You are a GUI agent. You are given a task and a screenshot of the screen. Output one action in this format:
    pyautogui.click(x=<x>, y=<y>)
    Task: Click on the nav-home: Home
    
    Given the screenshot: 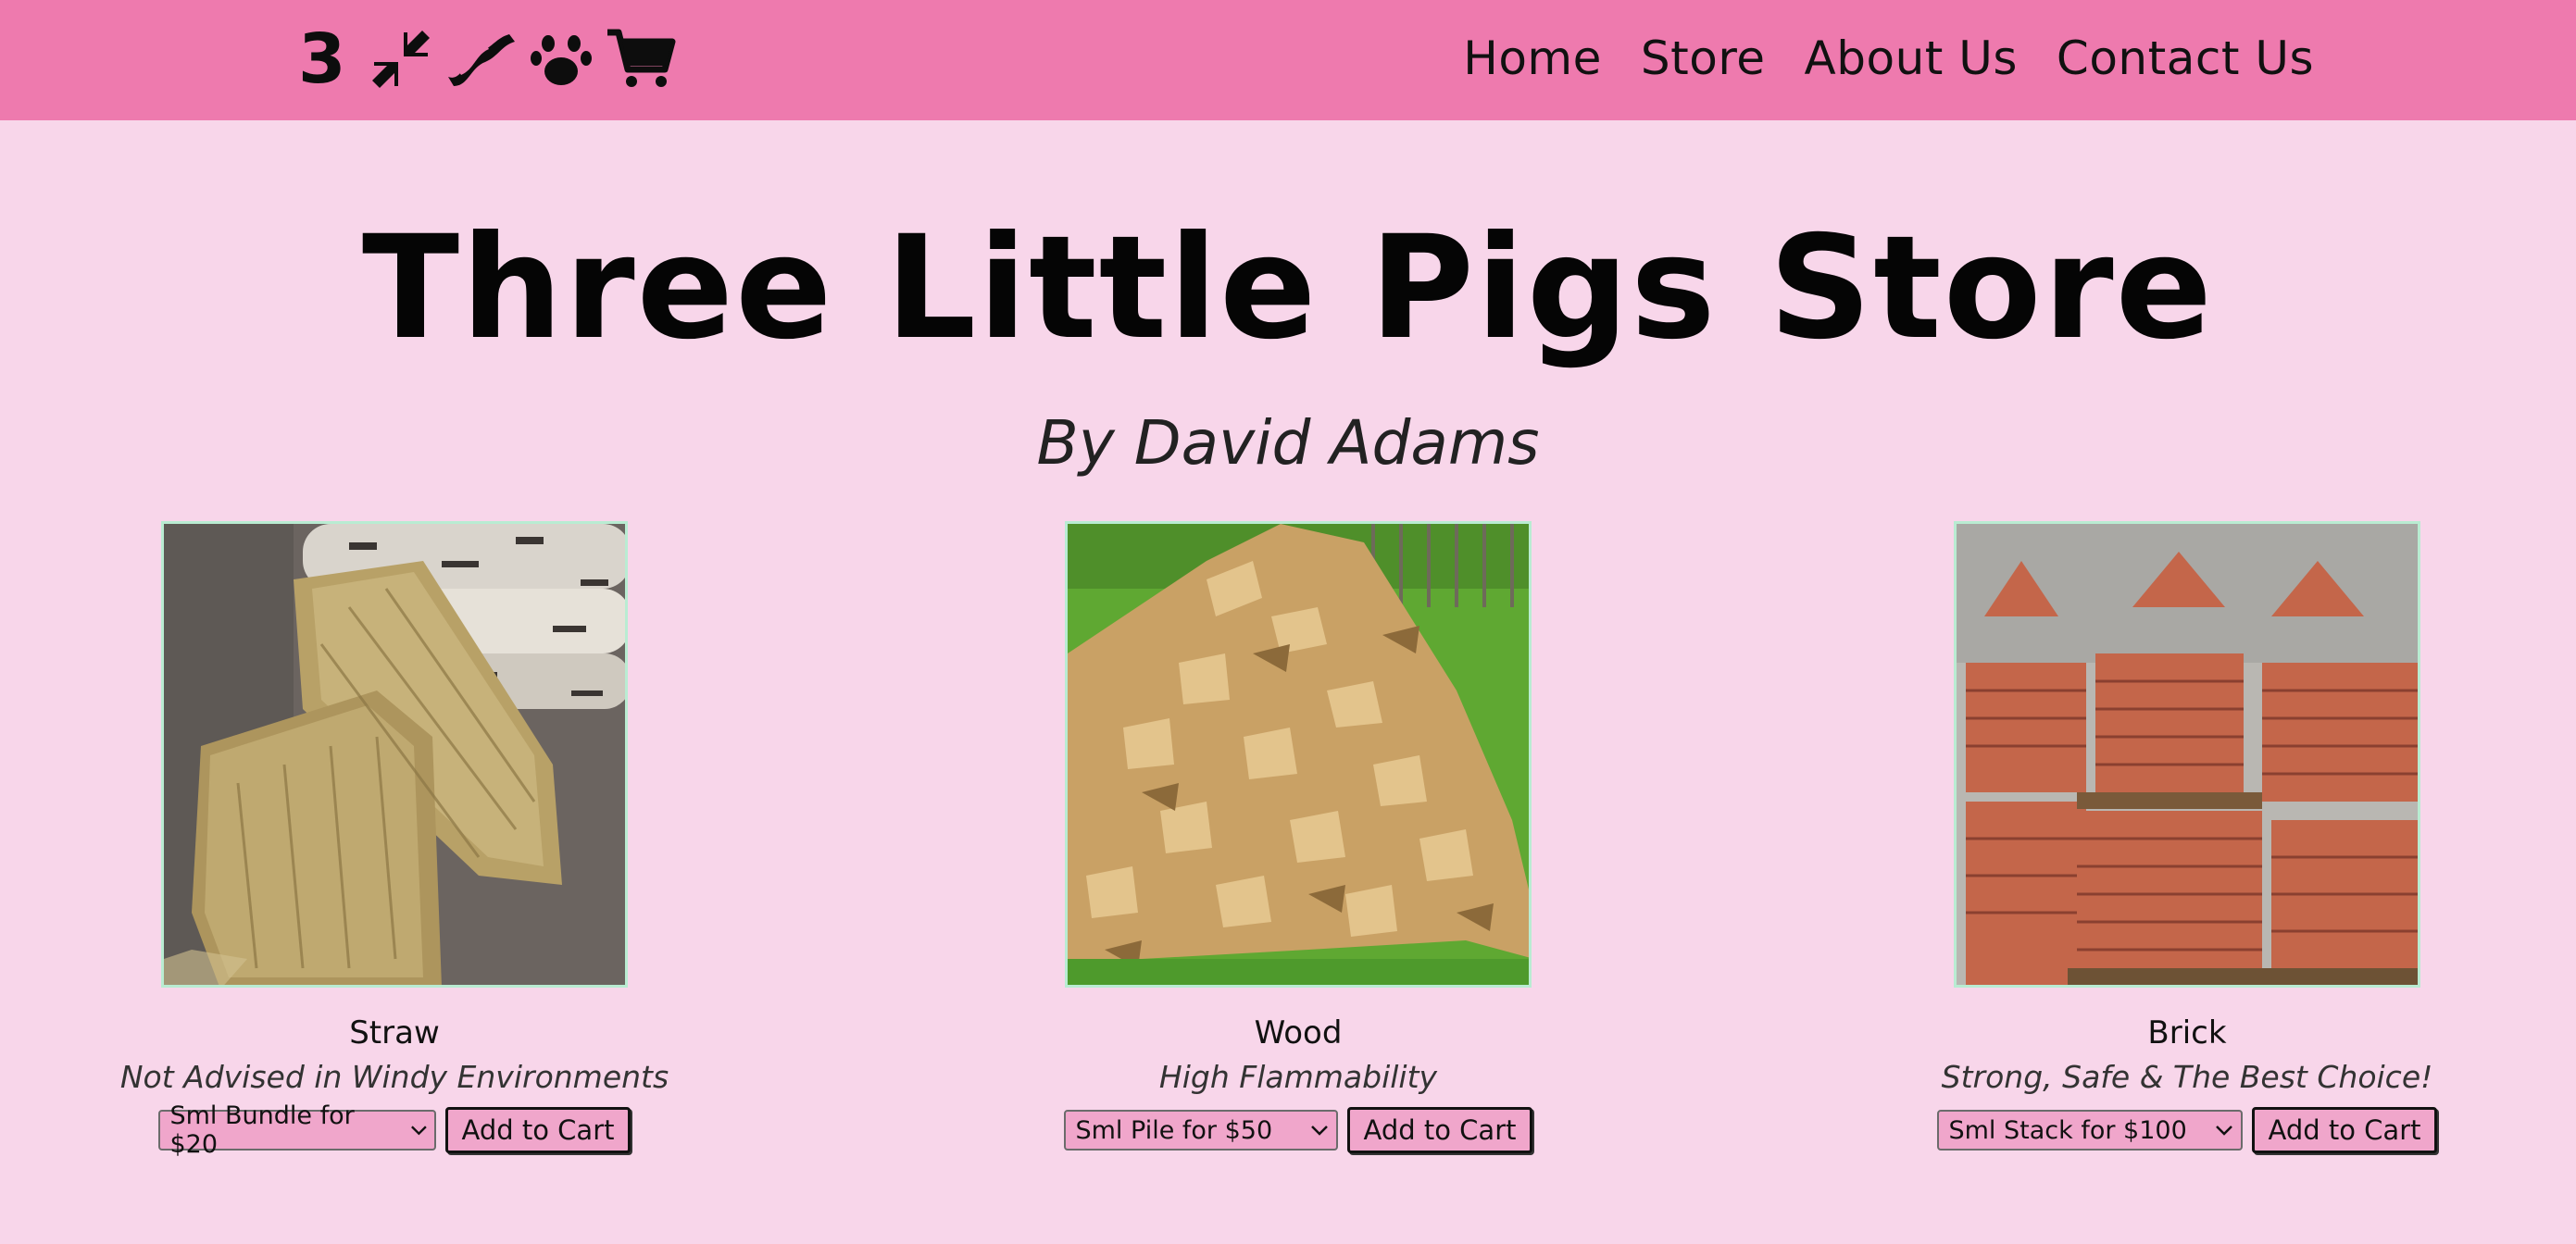 What is the action you would take?
    pyautogui.click(x=1532, y=58)
    